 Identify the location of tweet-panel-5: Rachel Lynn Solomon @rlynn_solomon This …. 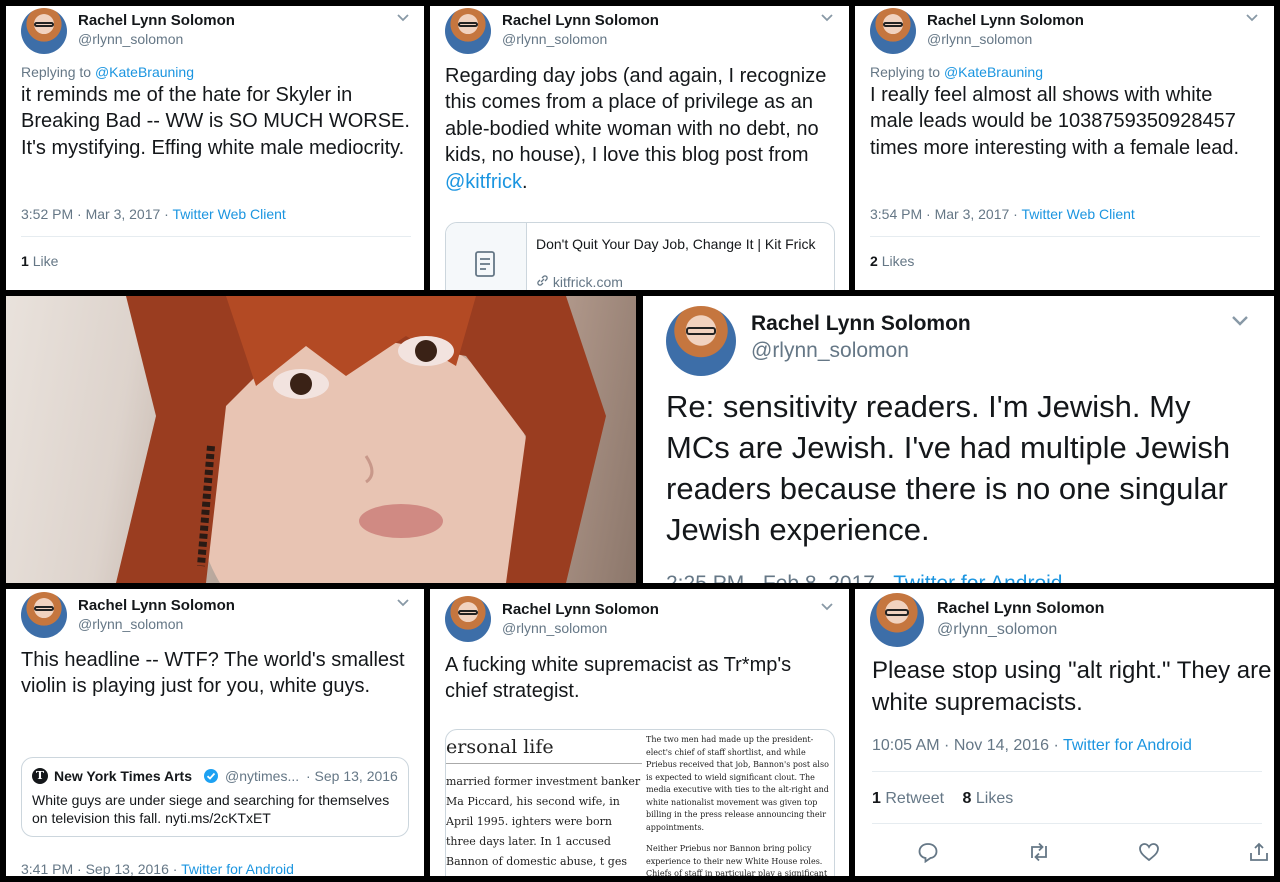
(215, 732).